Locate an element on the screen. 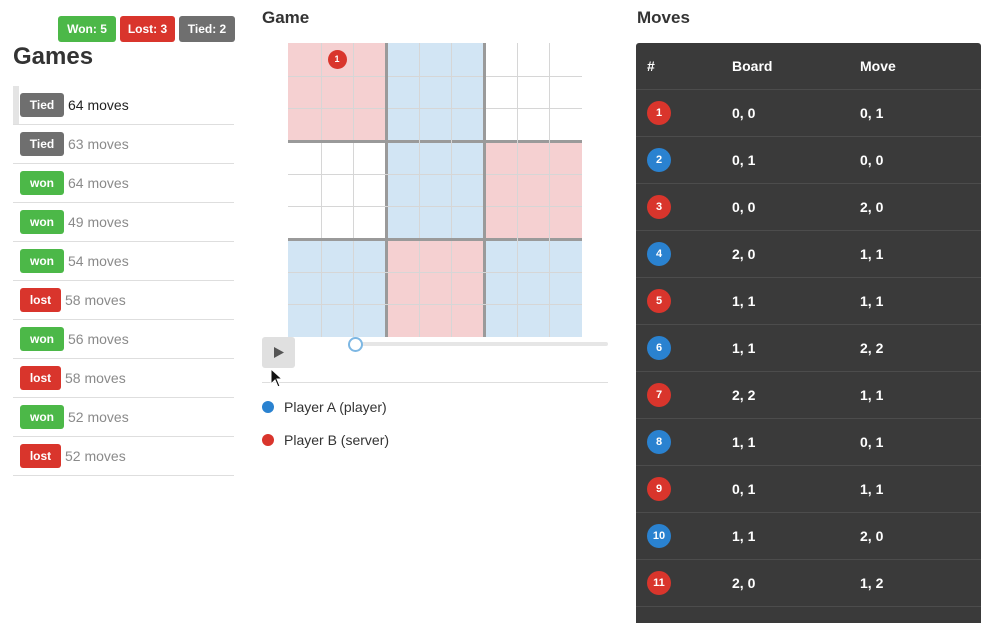 This screenshot has width=986, height=623. move-row: 6 1, 1 2, 2 is located at coordinates (808, 348).